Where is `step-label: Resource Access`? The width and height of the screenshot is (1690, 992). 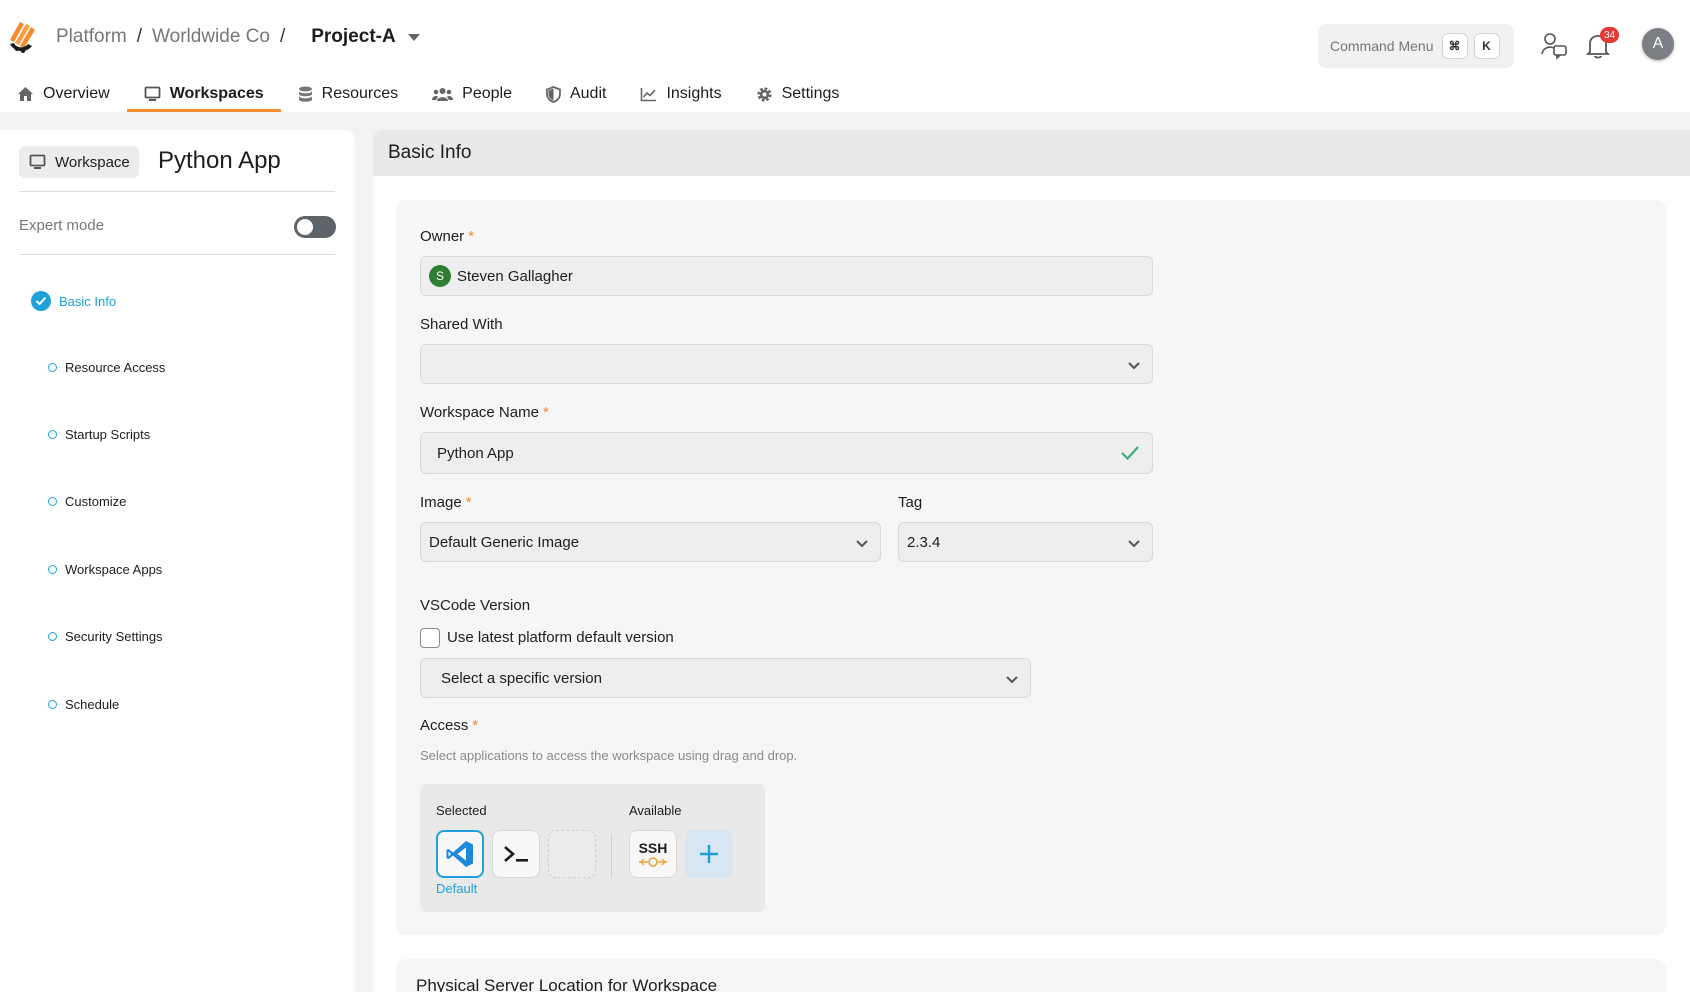
step-label: Resource Access is located at coordinates (115, 367).